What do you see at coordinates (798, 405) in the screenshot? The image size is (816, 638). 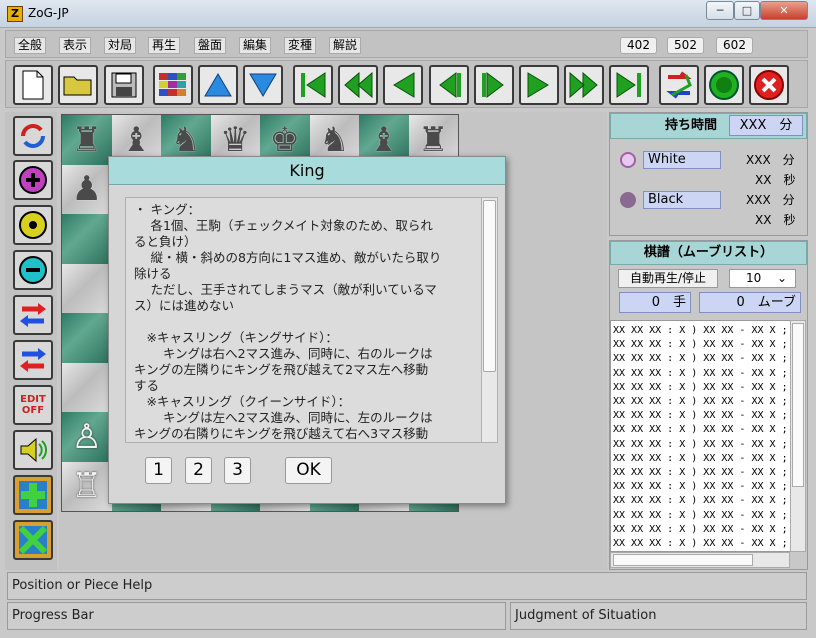 I see `movelist-vscroll-thumb` at bounding box center [798, 405].